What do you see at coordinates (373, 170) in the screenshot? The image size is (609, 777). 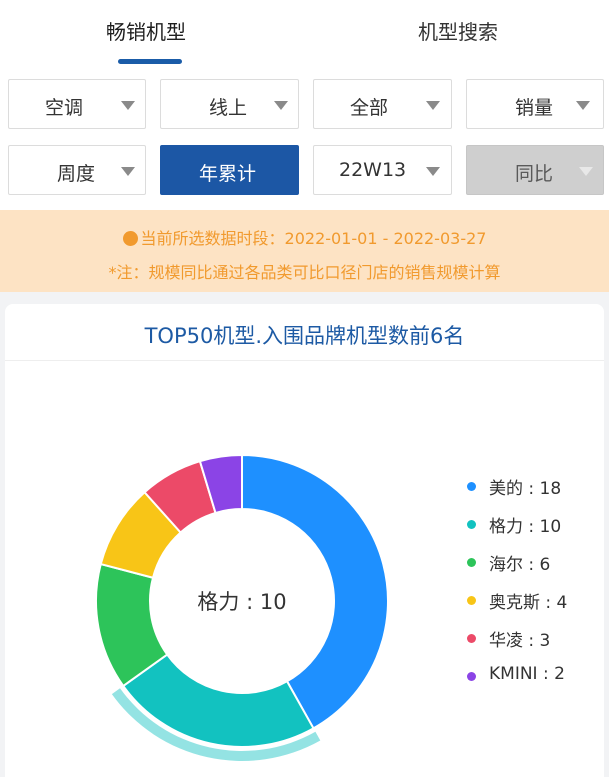 I see `week-select-label: 22W13` at bounding box center [373, 170].